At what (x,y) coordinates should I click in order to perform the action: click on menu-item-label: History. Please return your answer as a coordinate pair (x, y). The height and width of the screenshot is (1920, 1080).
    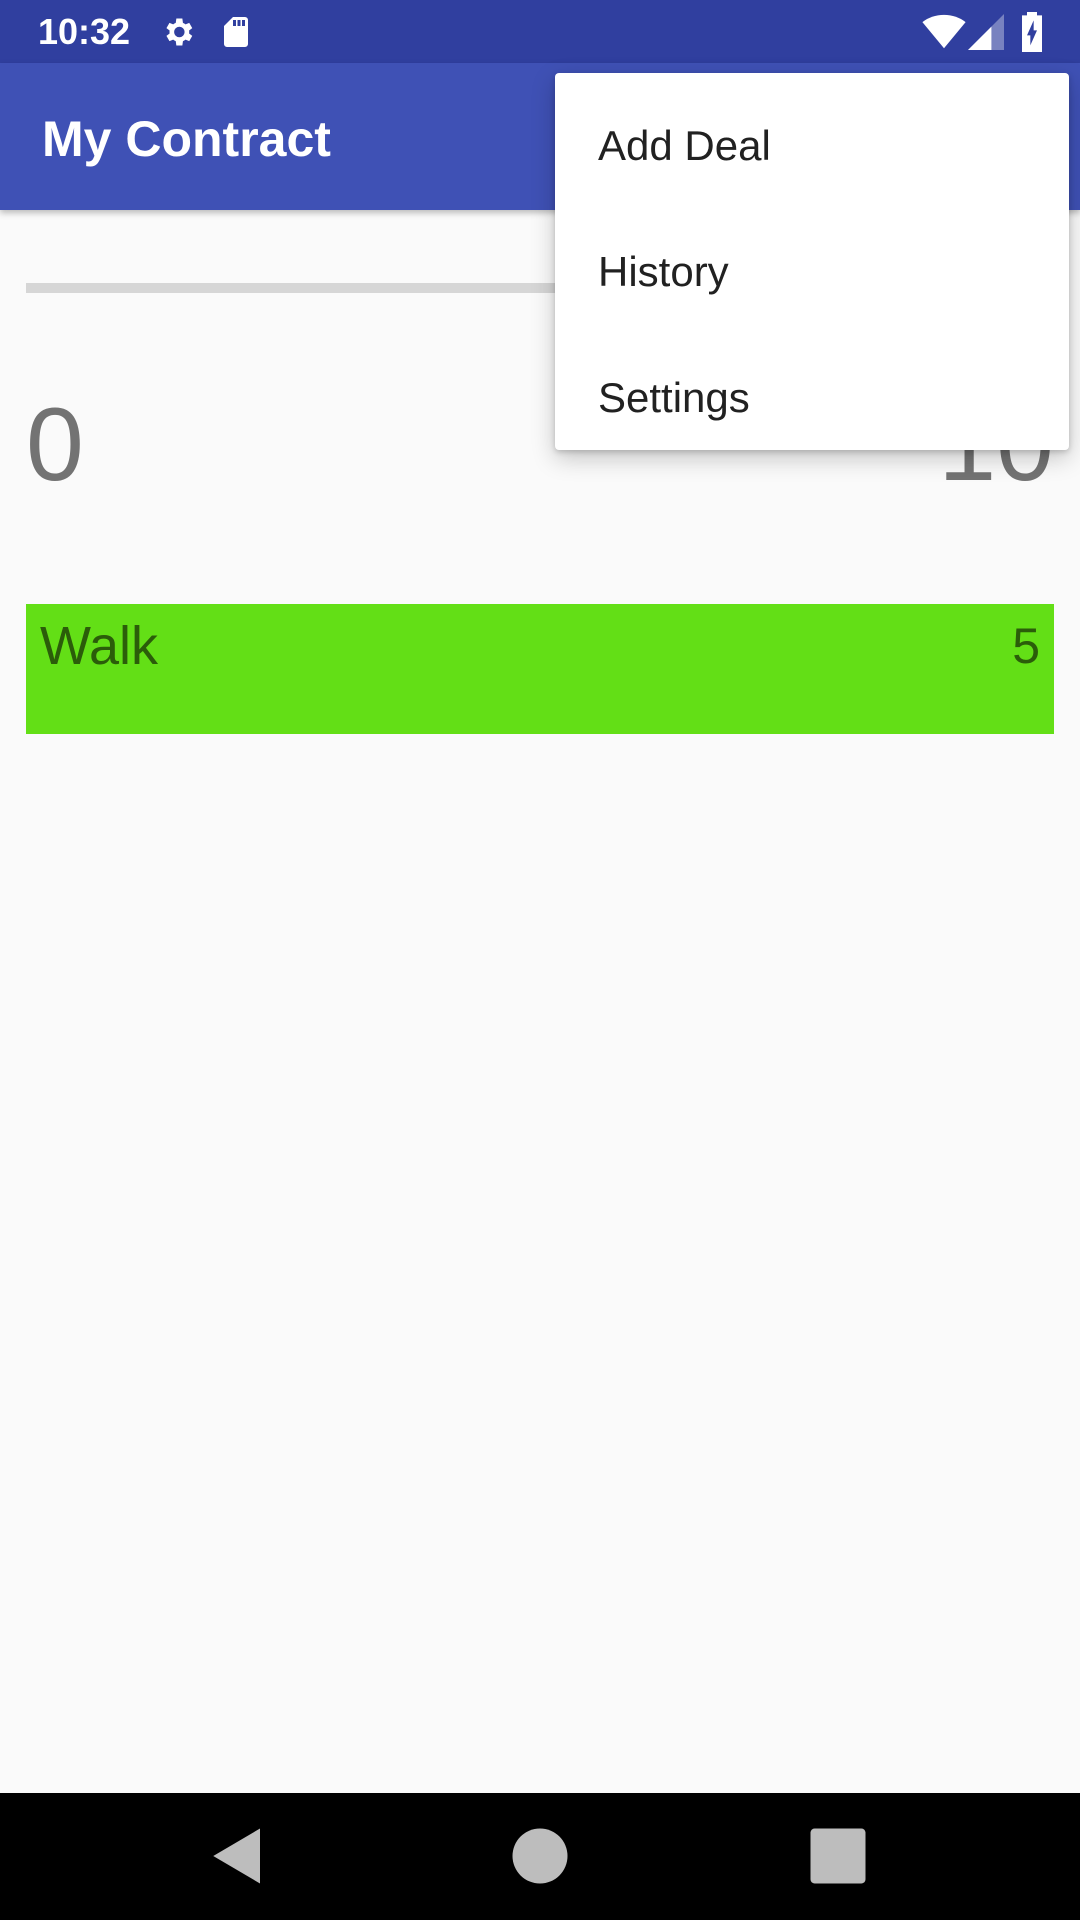
    Looking at the image, I should click on (663, 271).